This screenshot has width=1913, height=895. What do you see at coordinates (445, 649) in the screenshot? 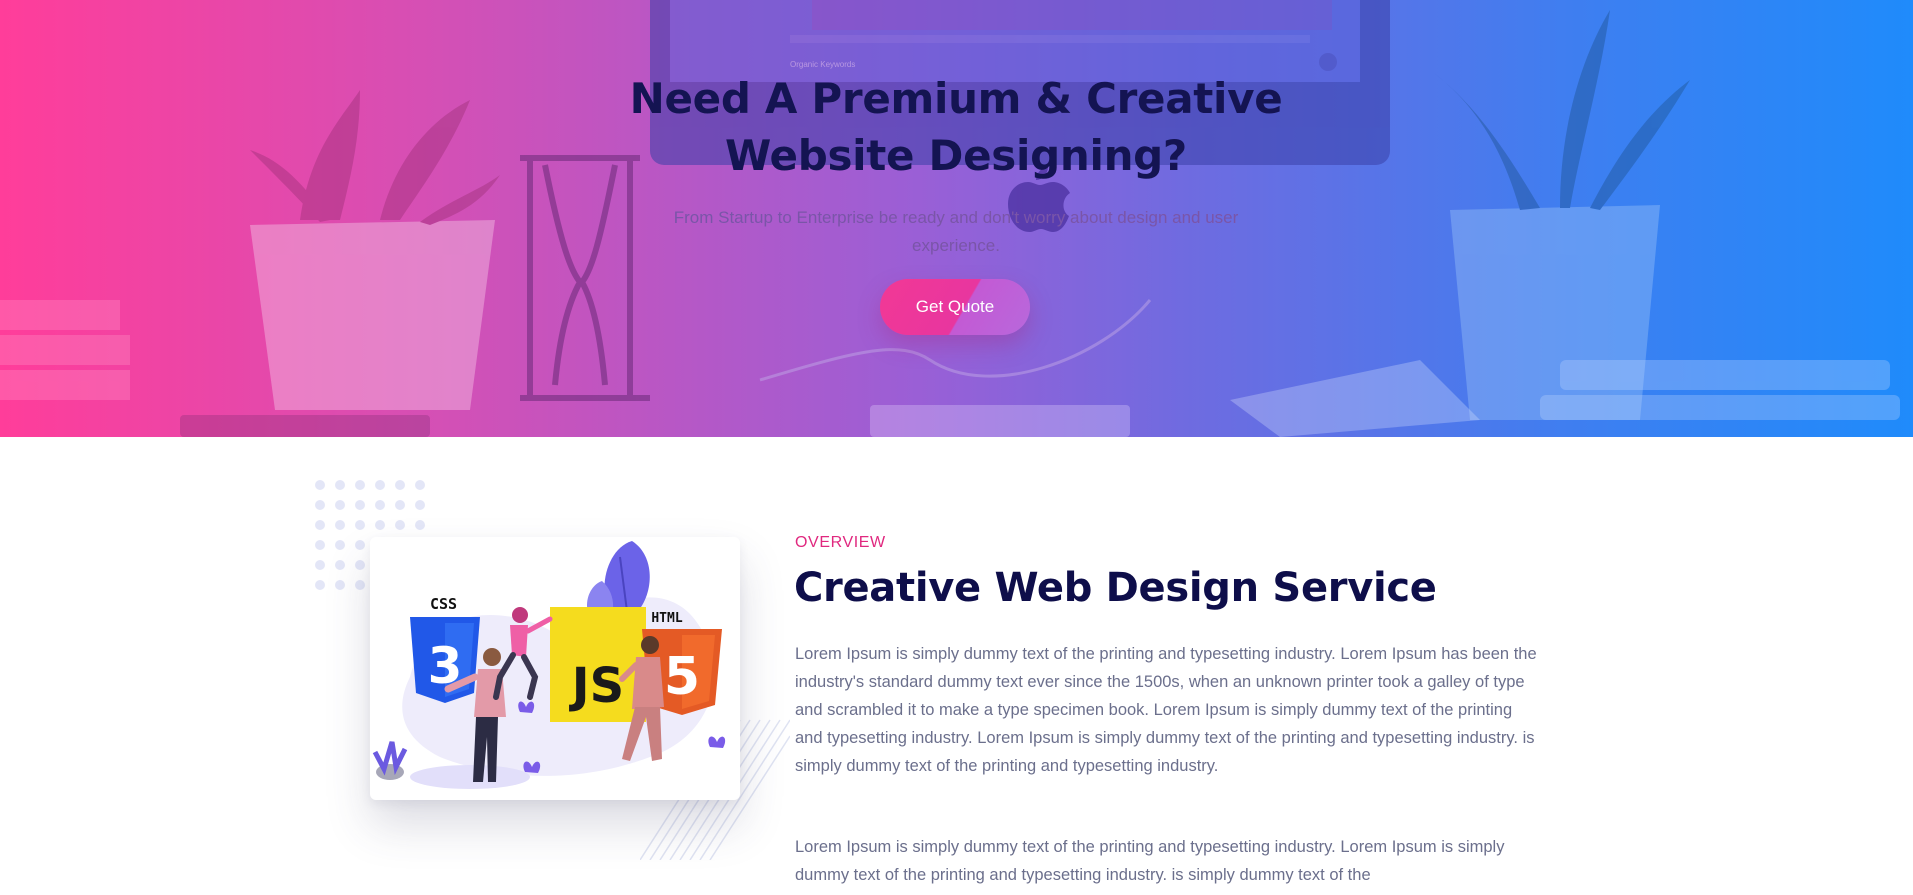
I see `css3-shield-icon: CSS 3` at bounding box center [445, 649].